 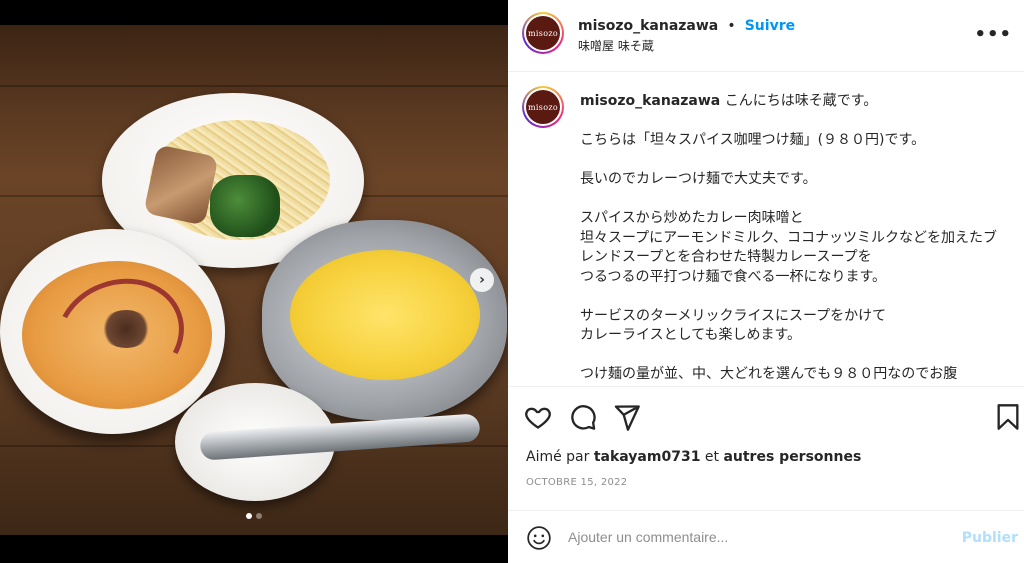 I want to click on turmeric-rice, so click(x=385, y=315).